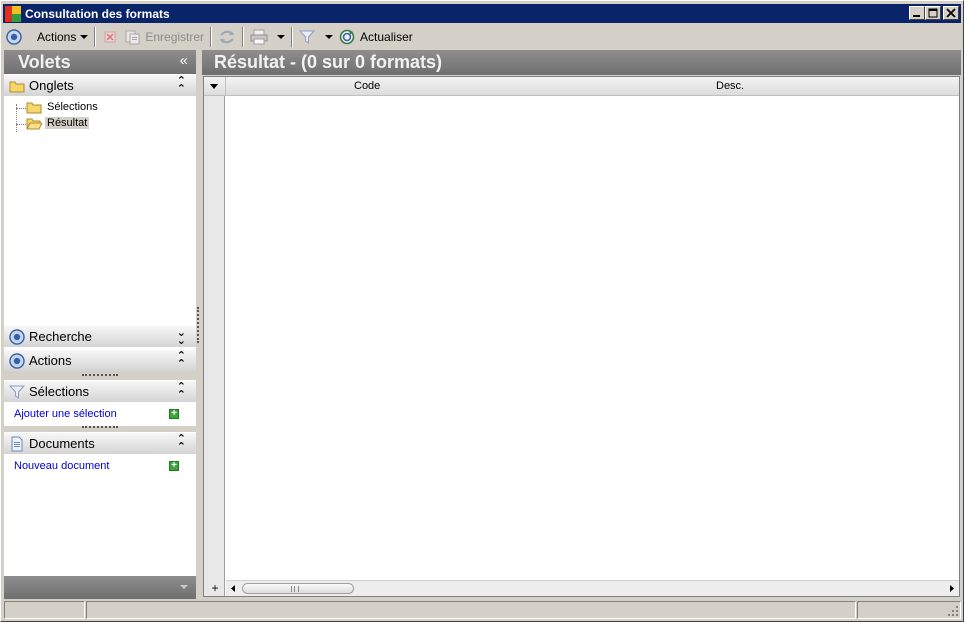  Describe the element at coordinates (100, 443) in the screenshot. I see `group-header-documents: Documents ⌃ ⌃` at that location.